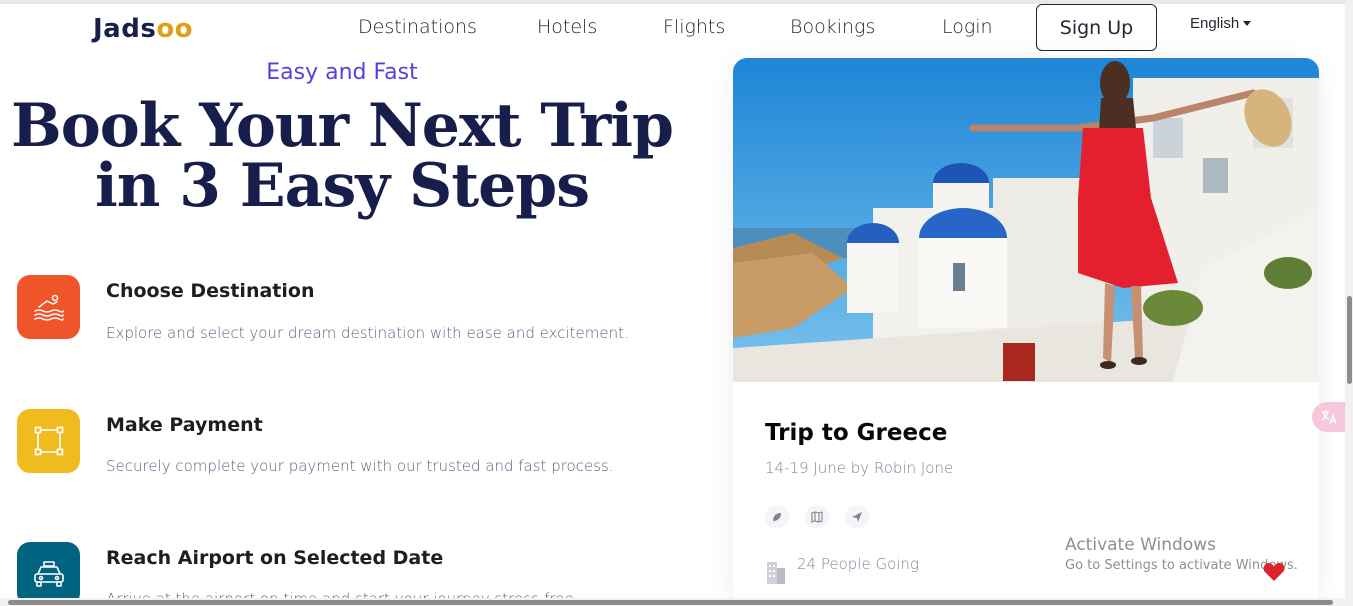  Describe the element at coordinates (417, 27) in the screenshot. I see `nav-destinations: Destinations` at that location.